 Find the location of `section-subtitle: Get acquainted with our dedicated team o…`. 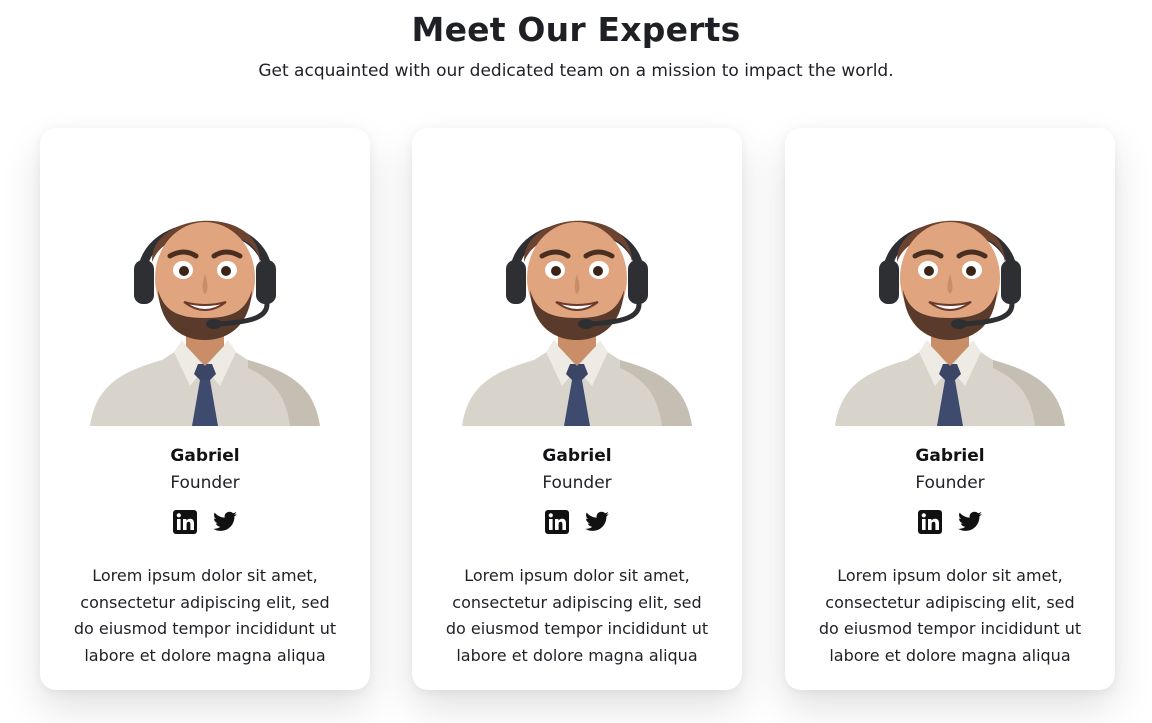

section-subtitle: Get acquainted with our dedicated team o… is located at coordinates (576, 71).